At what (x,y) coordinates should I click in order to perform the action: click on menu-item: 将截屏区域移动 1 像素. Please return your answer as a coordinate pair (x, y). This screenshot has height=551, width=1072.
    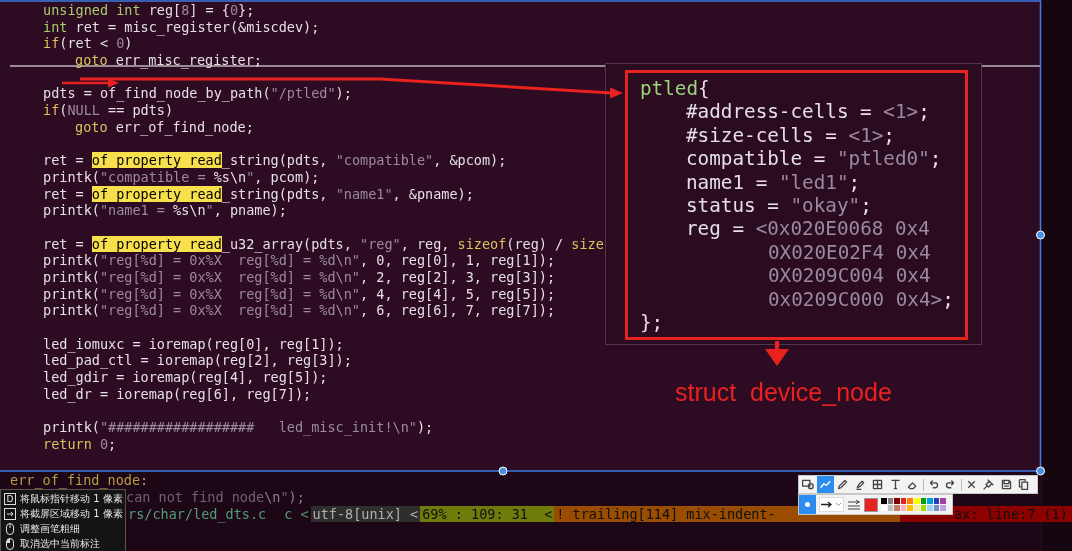
    Looking at the image, I should click on (63, 514).